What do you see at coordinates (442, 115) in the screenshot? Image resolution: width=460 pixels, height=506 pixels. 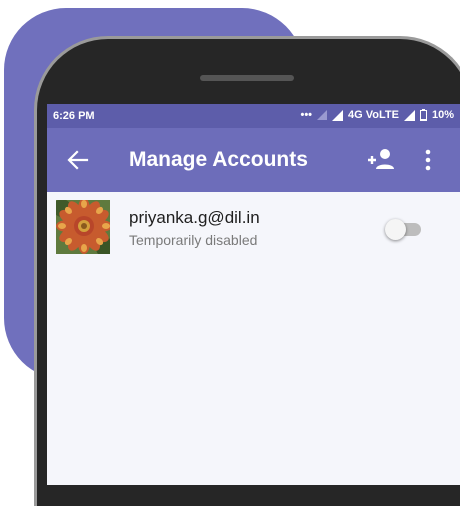 I see `battery-level: 10%` at bounding box center [442, 115].